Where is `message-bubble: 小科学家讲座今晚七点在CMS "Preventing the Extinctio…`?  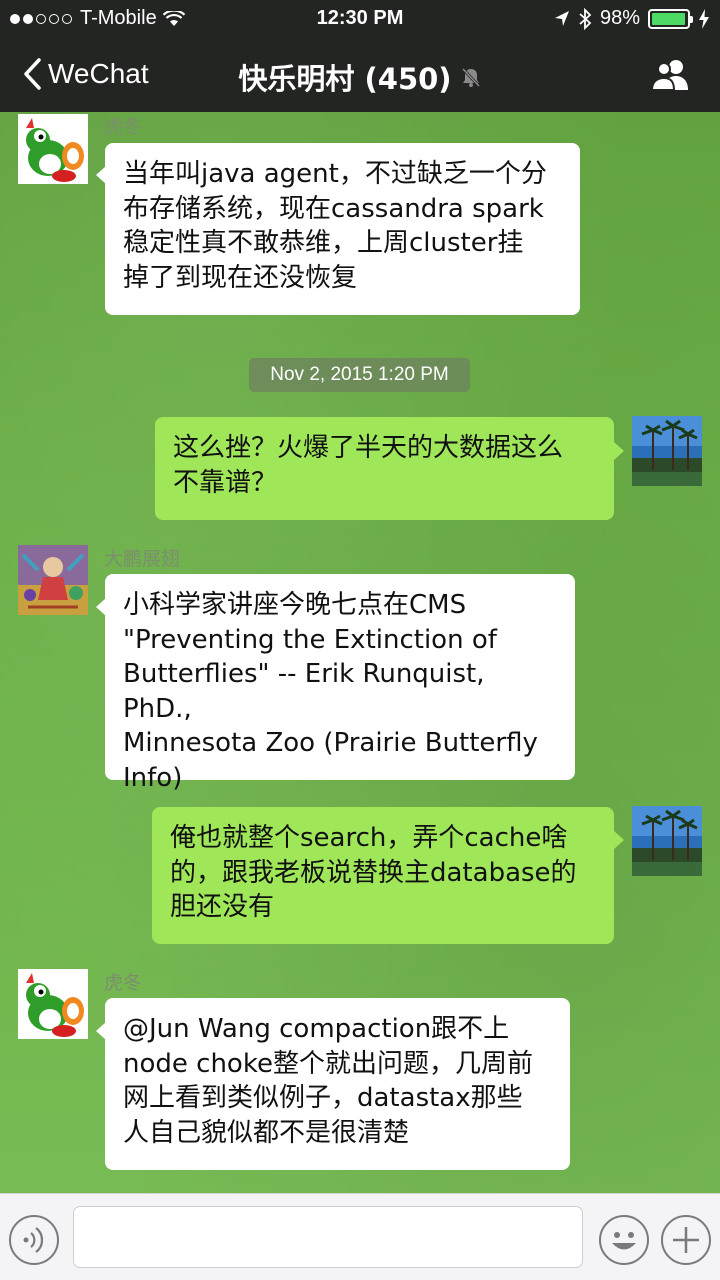
message-bubble: 小科学家讲座今晚七点在CMS "Preventing the Extinctio… is located at coordinates (340, 683).